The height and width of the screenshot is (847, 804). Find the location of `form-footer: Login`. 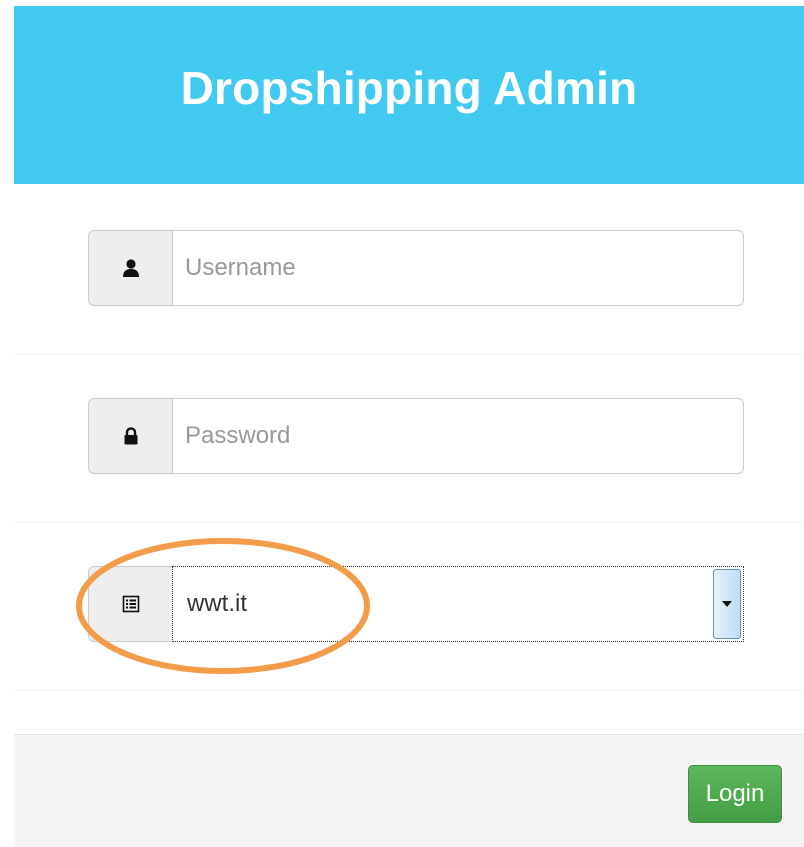

form-footer: Login is located at coordinates (409, 790).